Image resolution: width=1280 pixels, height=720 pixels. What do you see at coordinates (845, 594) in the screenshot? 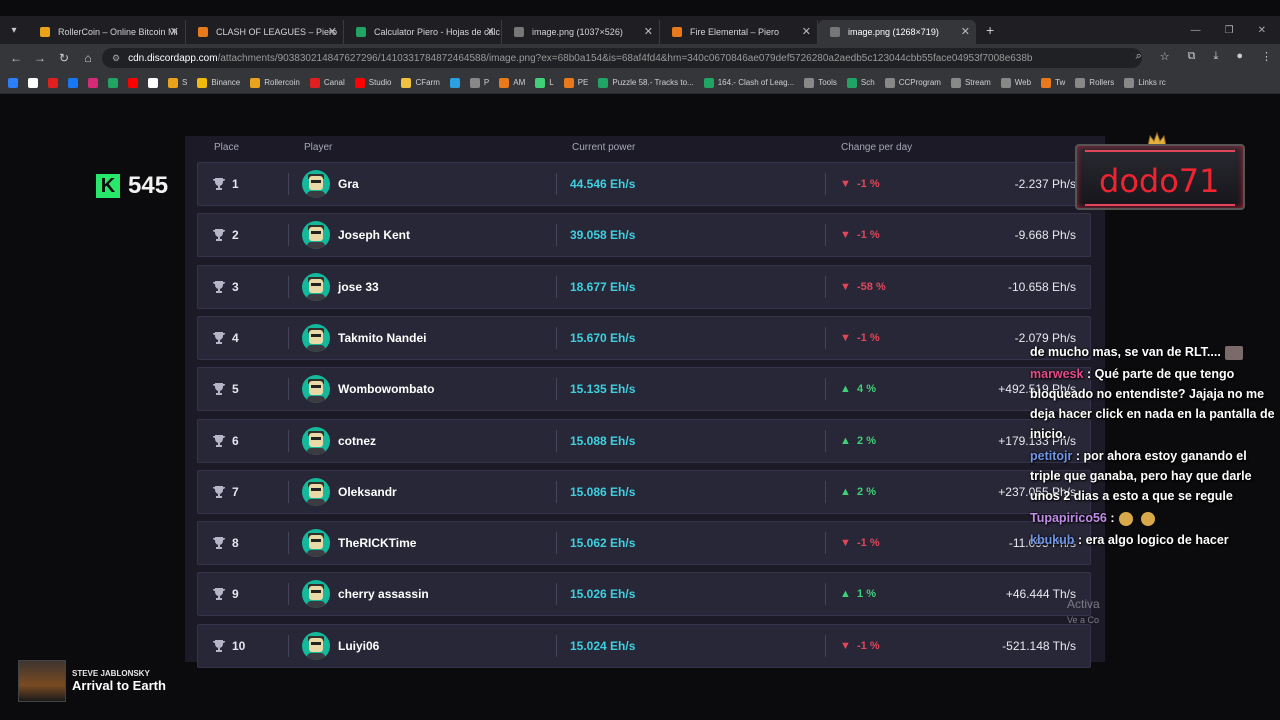
I see `arrow-up-icon: ▲` at bounding box center [845, 594].